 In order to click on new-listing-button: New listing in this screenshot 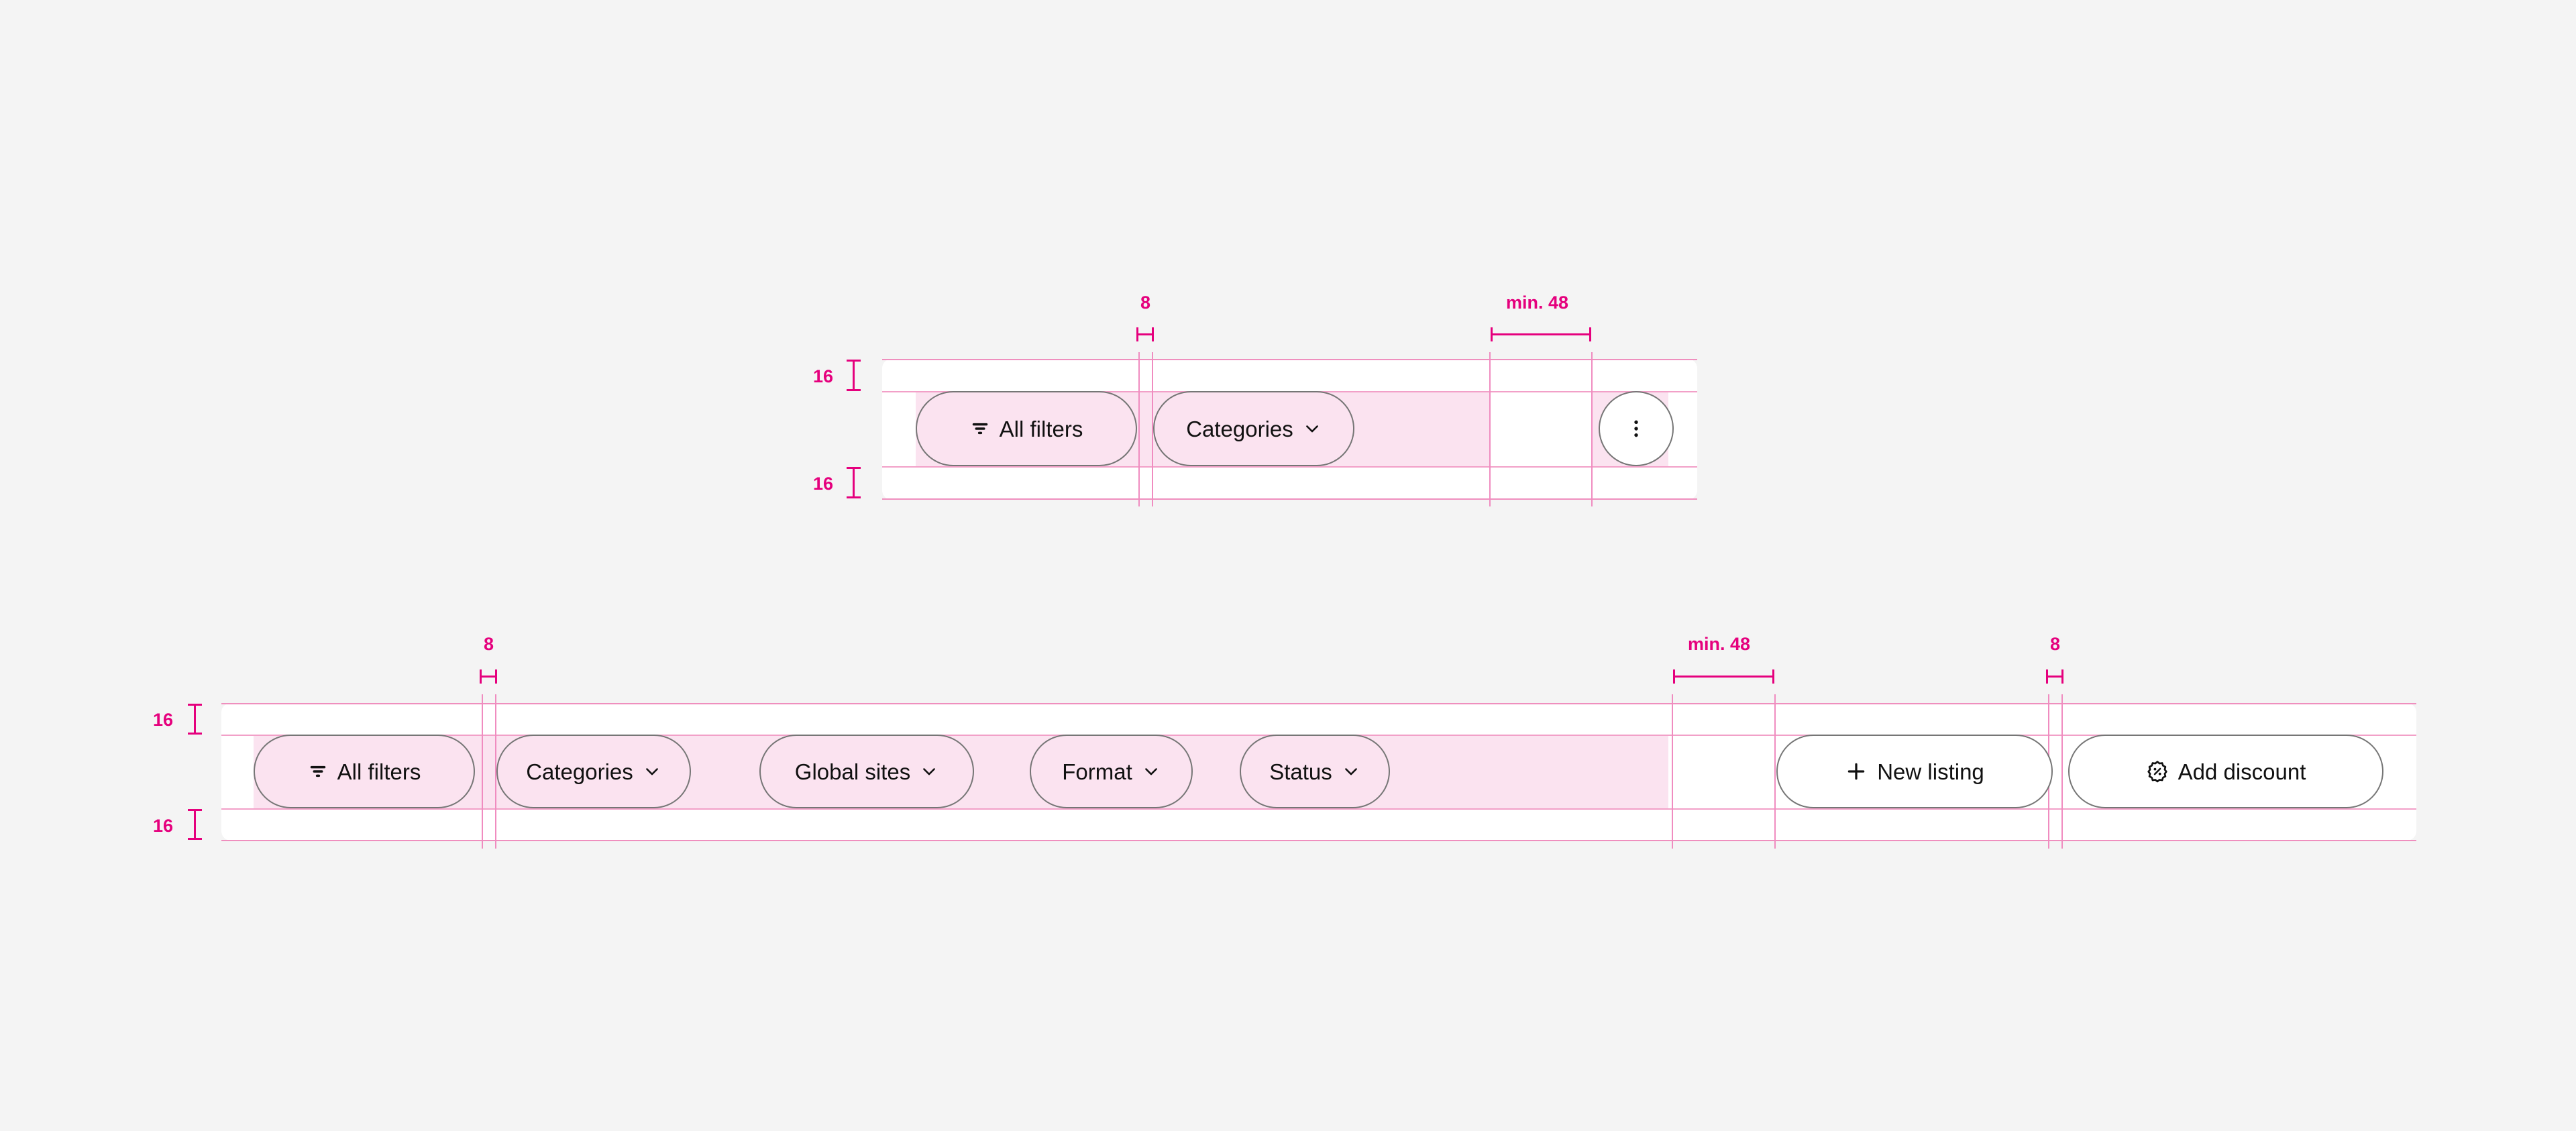, I will do `click(1914, 771)`.